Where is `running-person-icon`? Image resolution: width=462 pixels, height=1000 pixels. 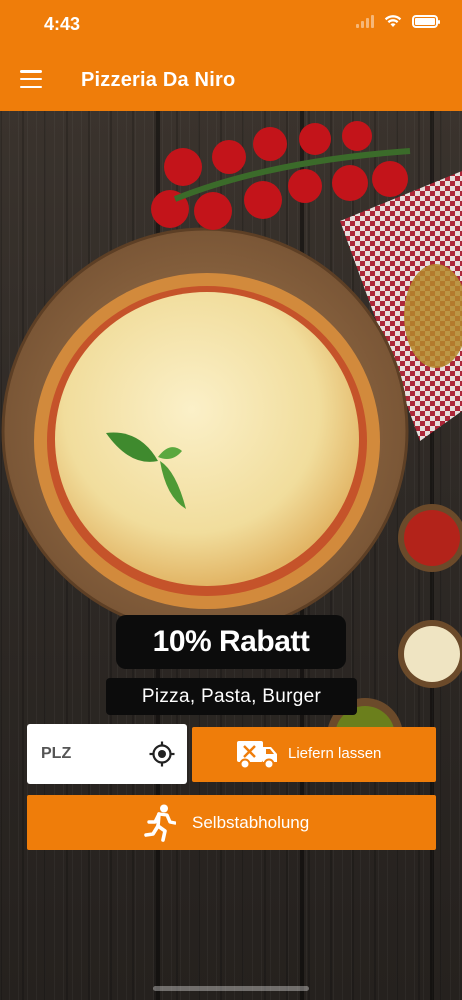
running-person-icon is located at coordinates (160, 823).